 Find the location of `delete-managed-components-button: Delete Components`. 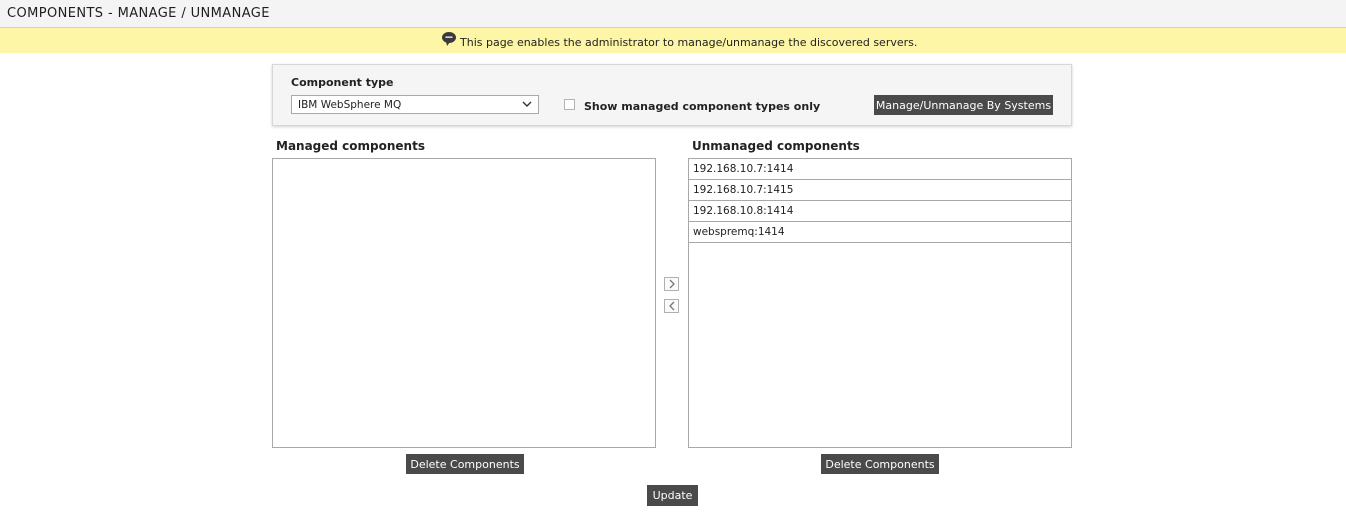

delete-managed-components-button: Delete Components is located at coordinates (465, 464).